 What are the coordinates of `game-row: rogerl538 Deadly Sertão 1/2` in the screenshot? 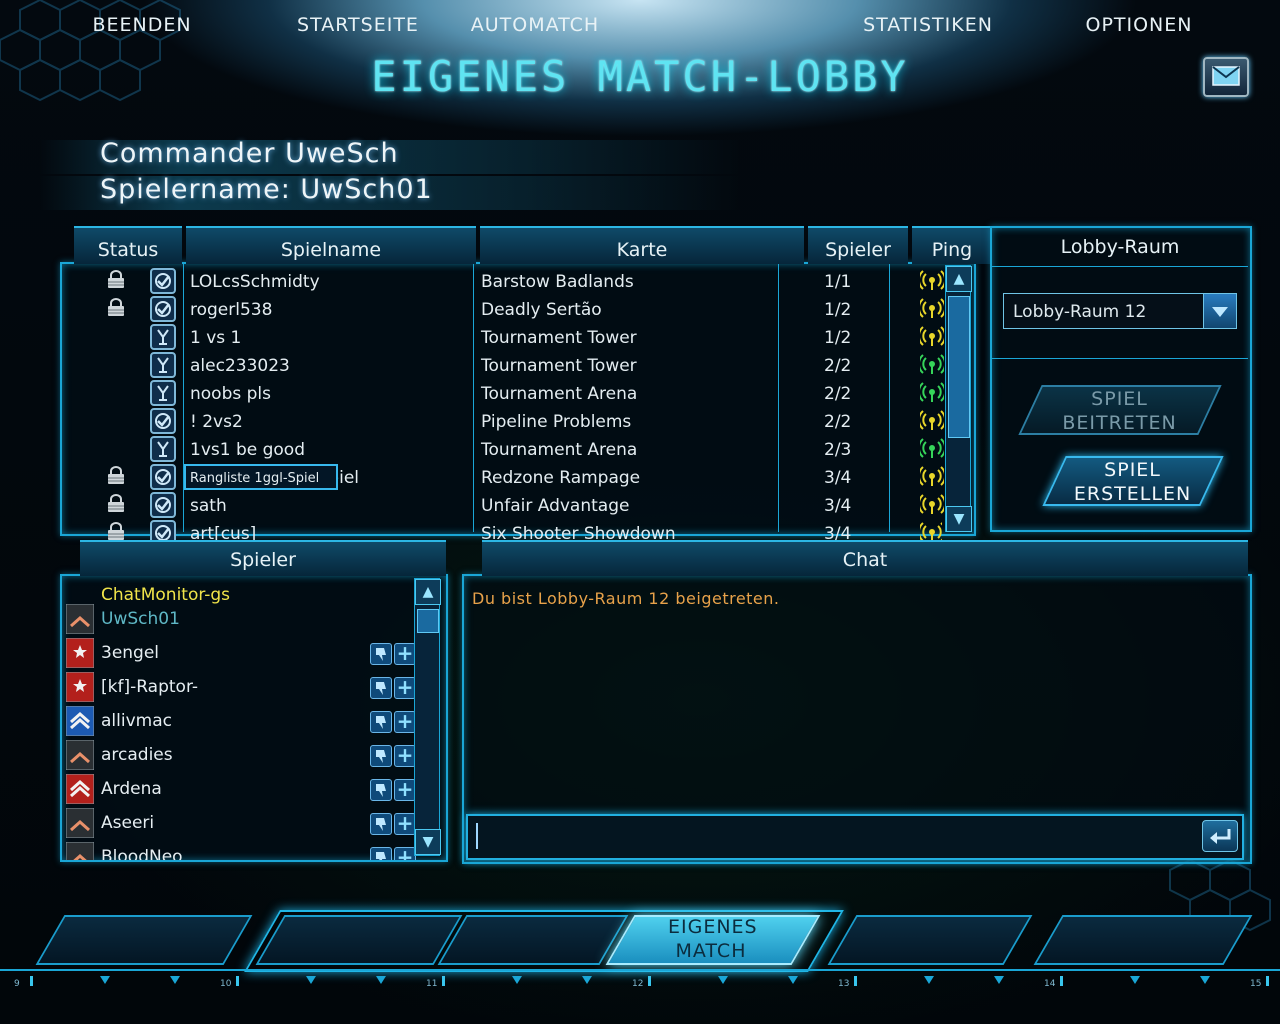 It's located at (503, 308).